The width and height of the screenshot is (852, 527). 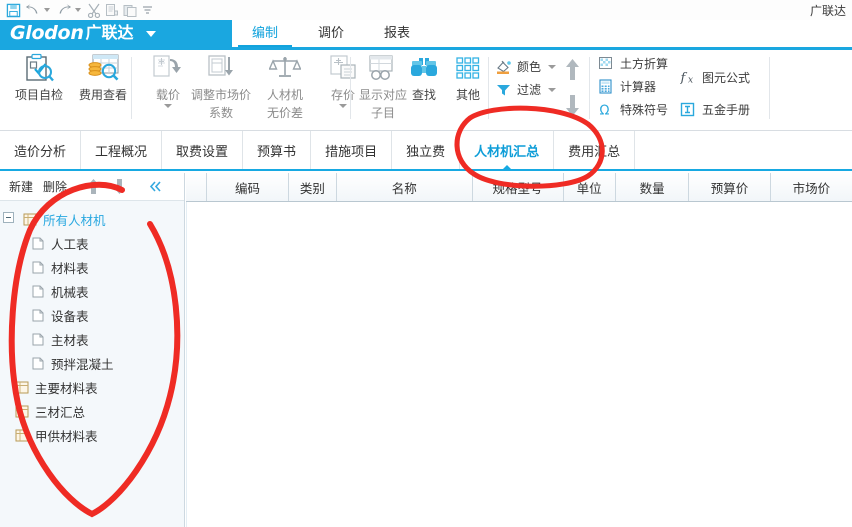 I want to click on sub-tab-label: 费用汇总, so click(x=594, y=151).